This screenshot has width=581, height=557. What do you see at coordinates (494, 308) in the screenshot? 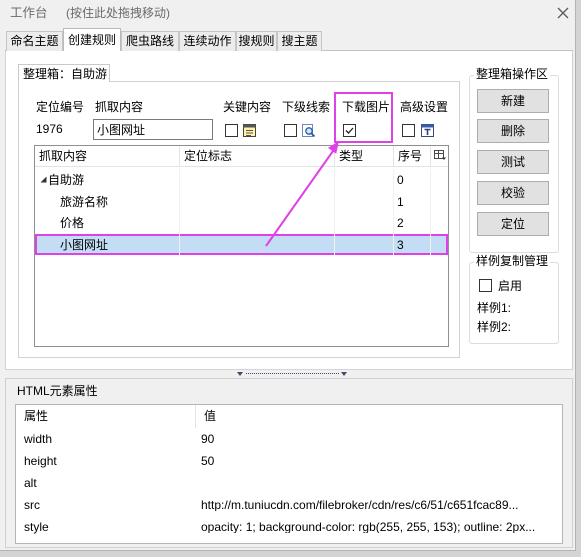
I see `sample1-label: 样例1:` at bounding box center [494, 308].